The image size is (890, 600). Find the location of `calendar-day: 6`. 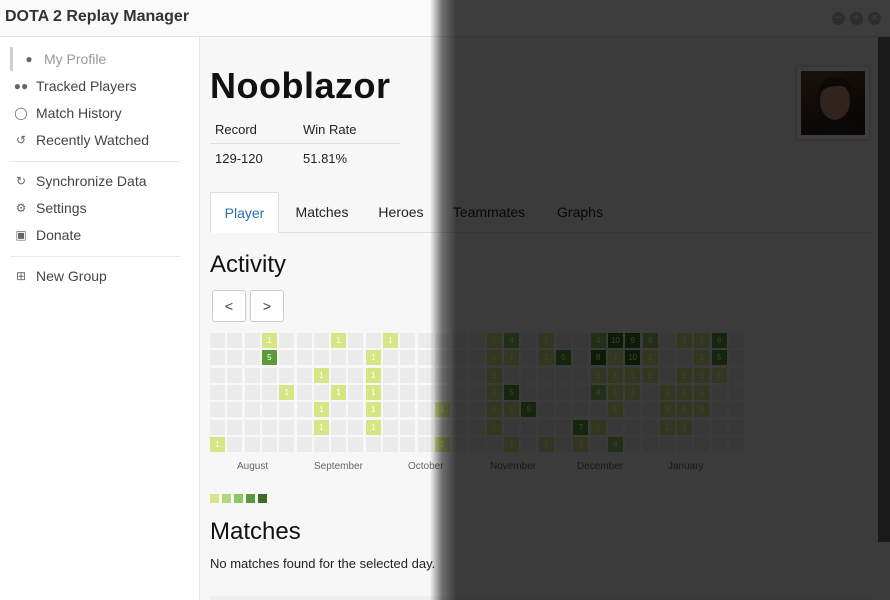

calendar-day: 6 is located at coordinates (719, 340).